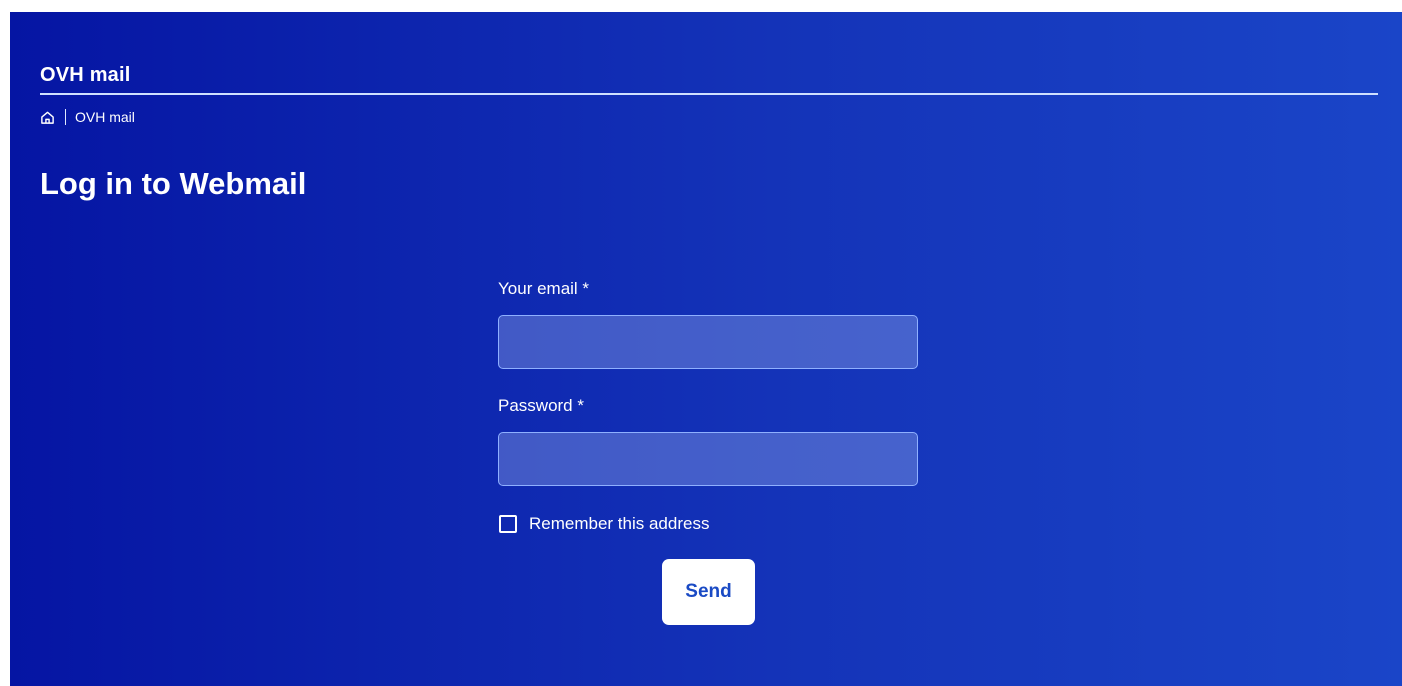 The image size is (1402, 686). Describe the element at coordinates (709, 94) in the screenshot. I see `header-divider` at that location.